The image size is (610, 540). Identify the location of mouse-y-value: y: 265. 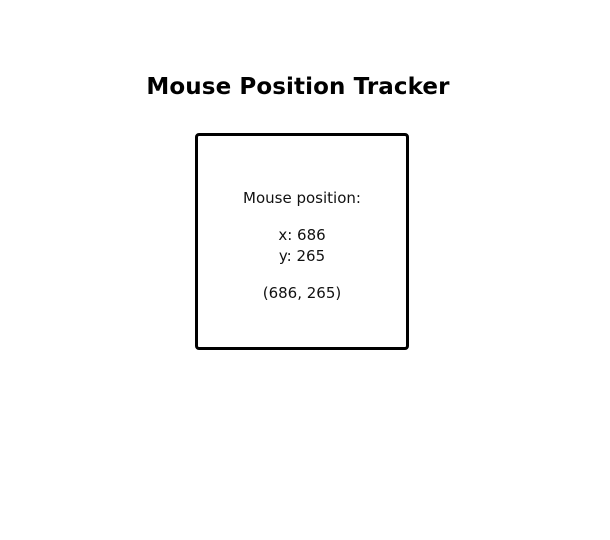
(302, 256).